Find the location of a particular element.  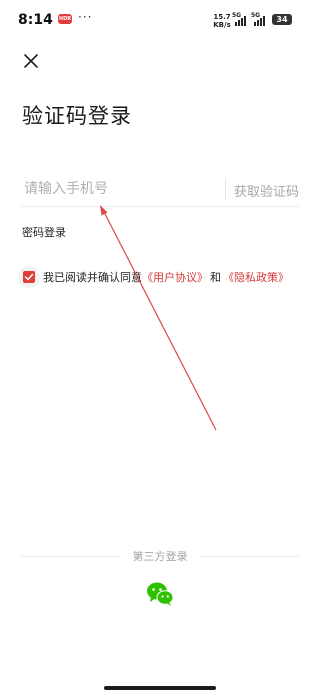

phone-input is located at coordinates (122, 189).